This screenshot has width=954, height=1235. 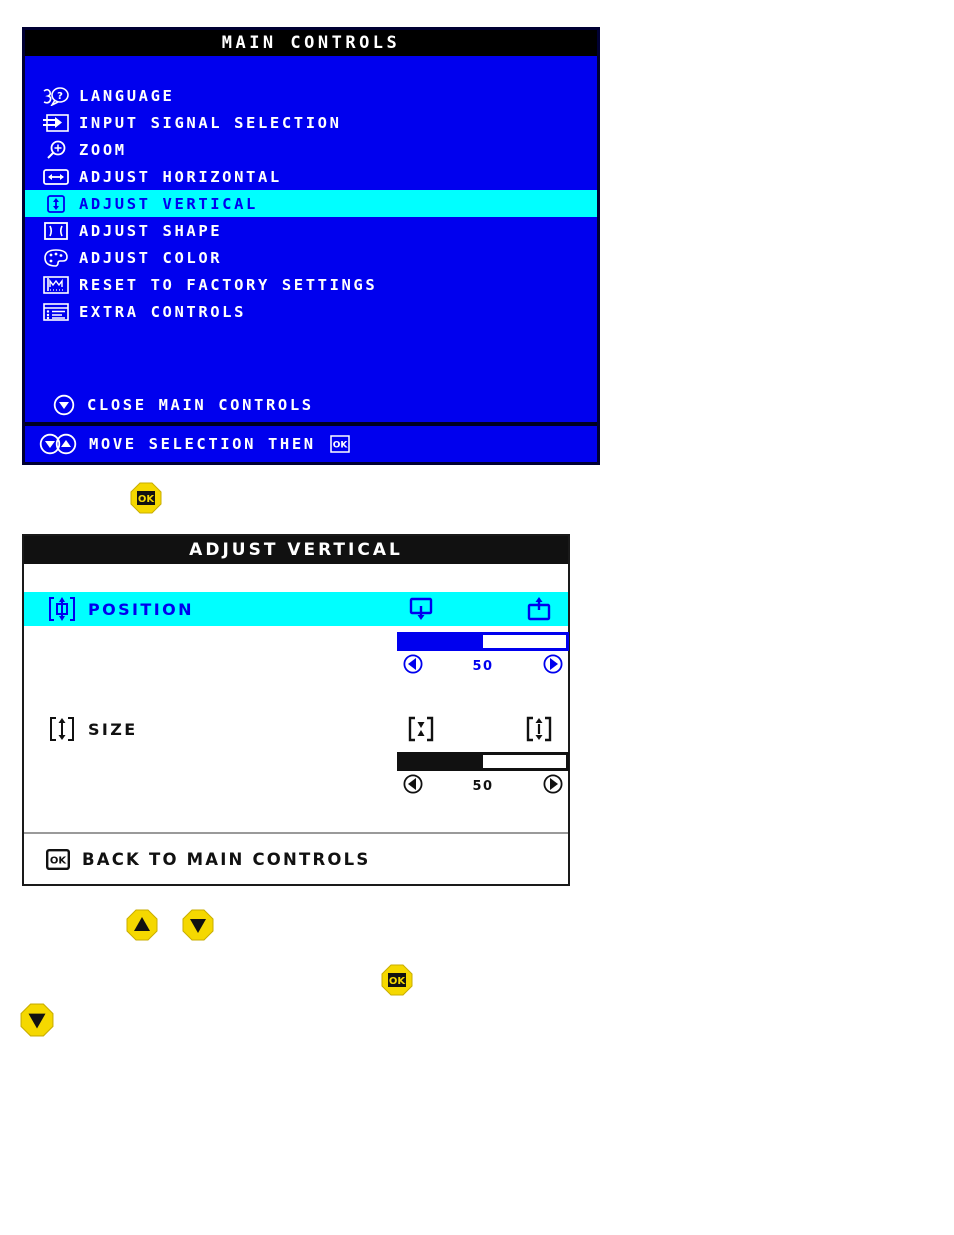 What do you see at coordinates (141, 609) in the screenshot?
I see `adjust-row-label: POSITION` at bounding box center [141, 609].